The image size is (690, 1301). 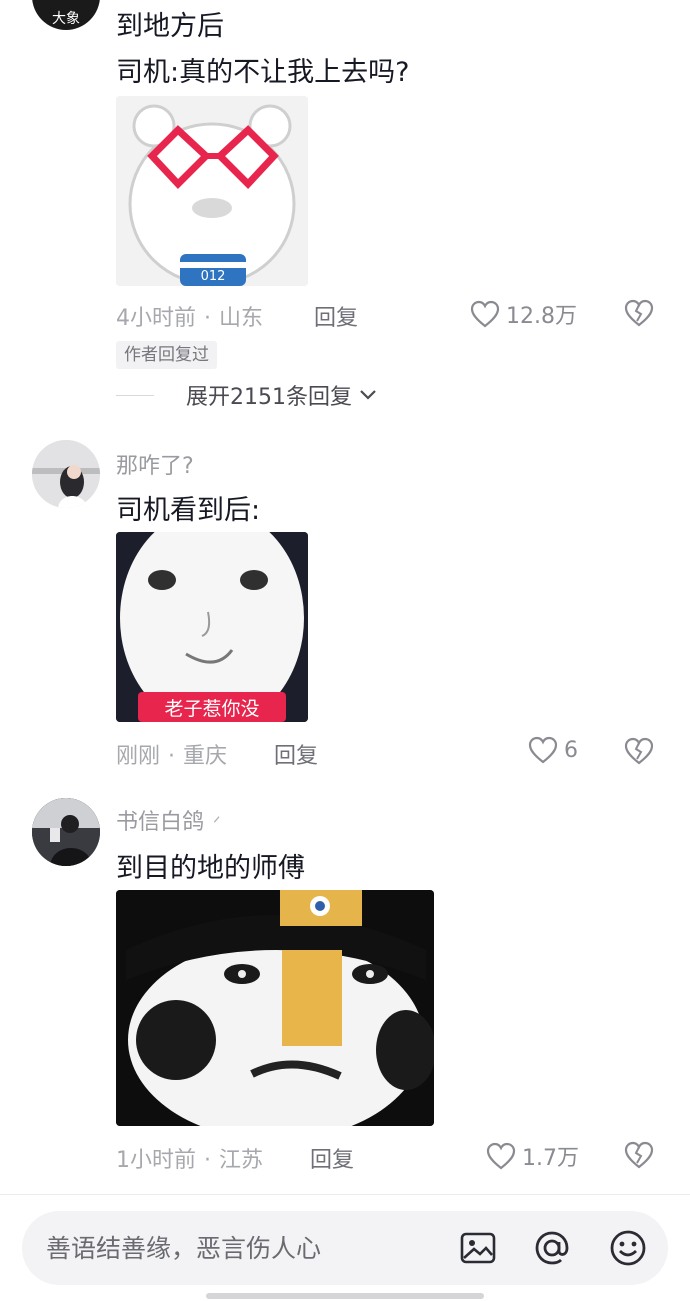 What do you see at coordinates (66, 19) in the screenshot?
I see `avatar-label: 大象` at bounding box center [66, 19].